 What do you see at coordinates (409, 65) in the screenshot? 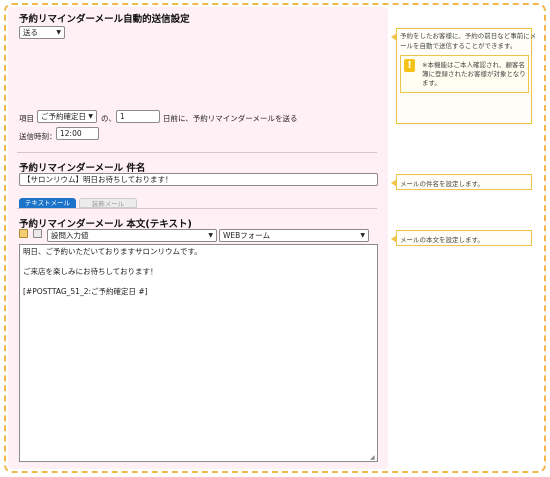
I see `warning-icon: !` at bounding box center [409, 65].